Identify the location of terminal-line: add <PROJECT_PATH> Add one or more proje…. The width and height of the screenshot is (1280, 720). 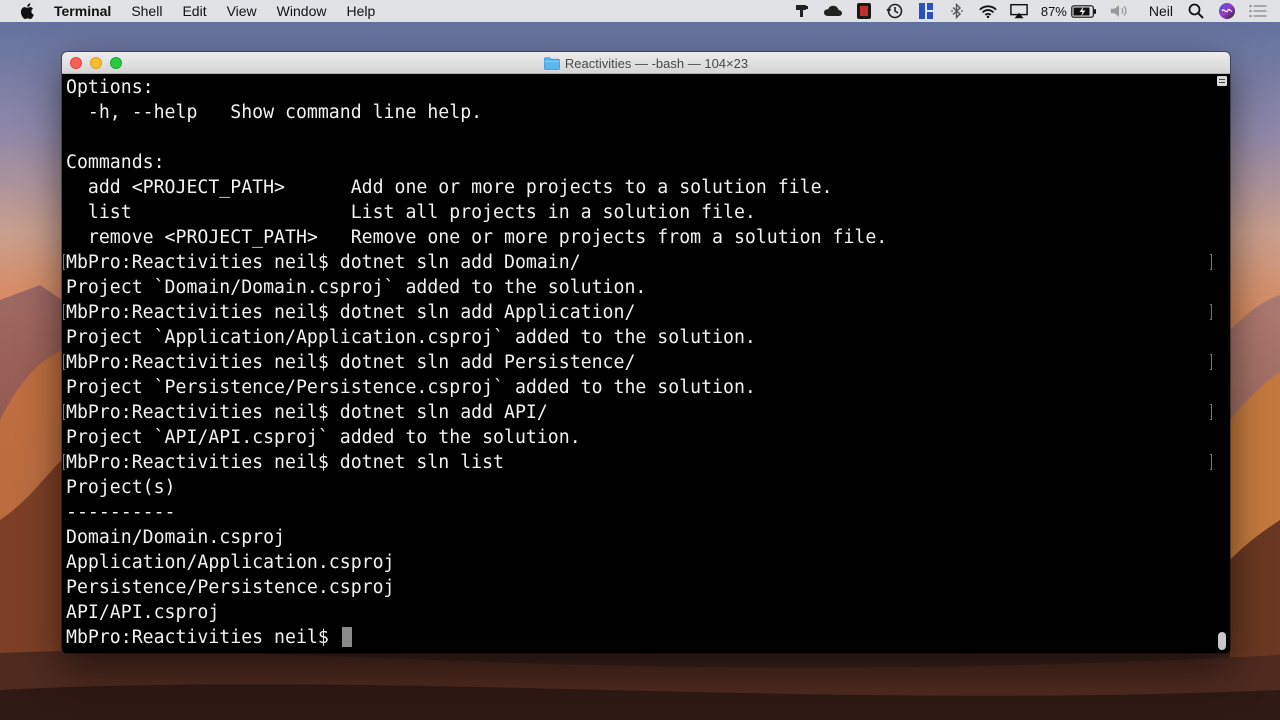
(449, 187).